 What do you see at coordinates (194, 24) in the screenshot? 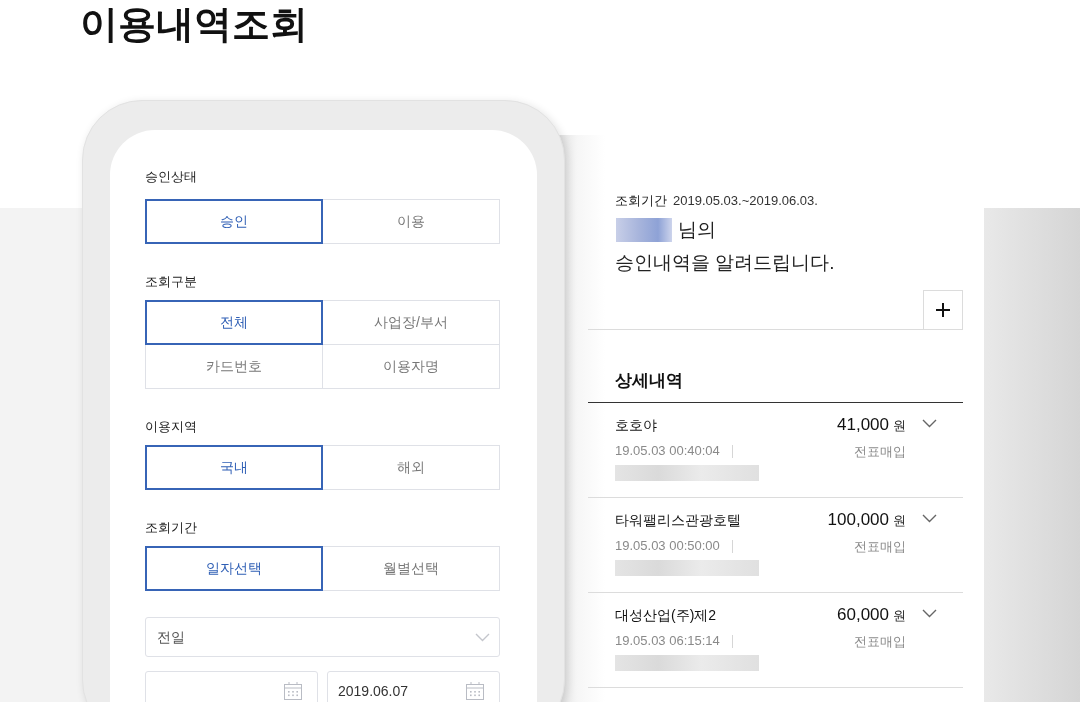
I see `page-title: 이용내역조회` at bounding box center [194, 24].